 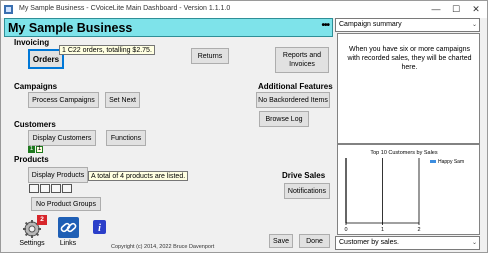 What do you see at coordinates (476, 9) in the screenshot?
I see `close-button: ✕` at bounding box center [476, 9].